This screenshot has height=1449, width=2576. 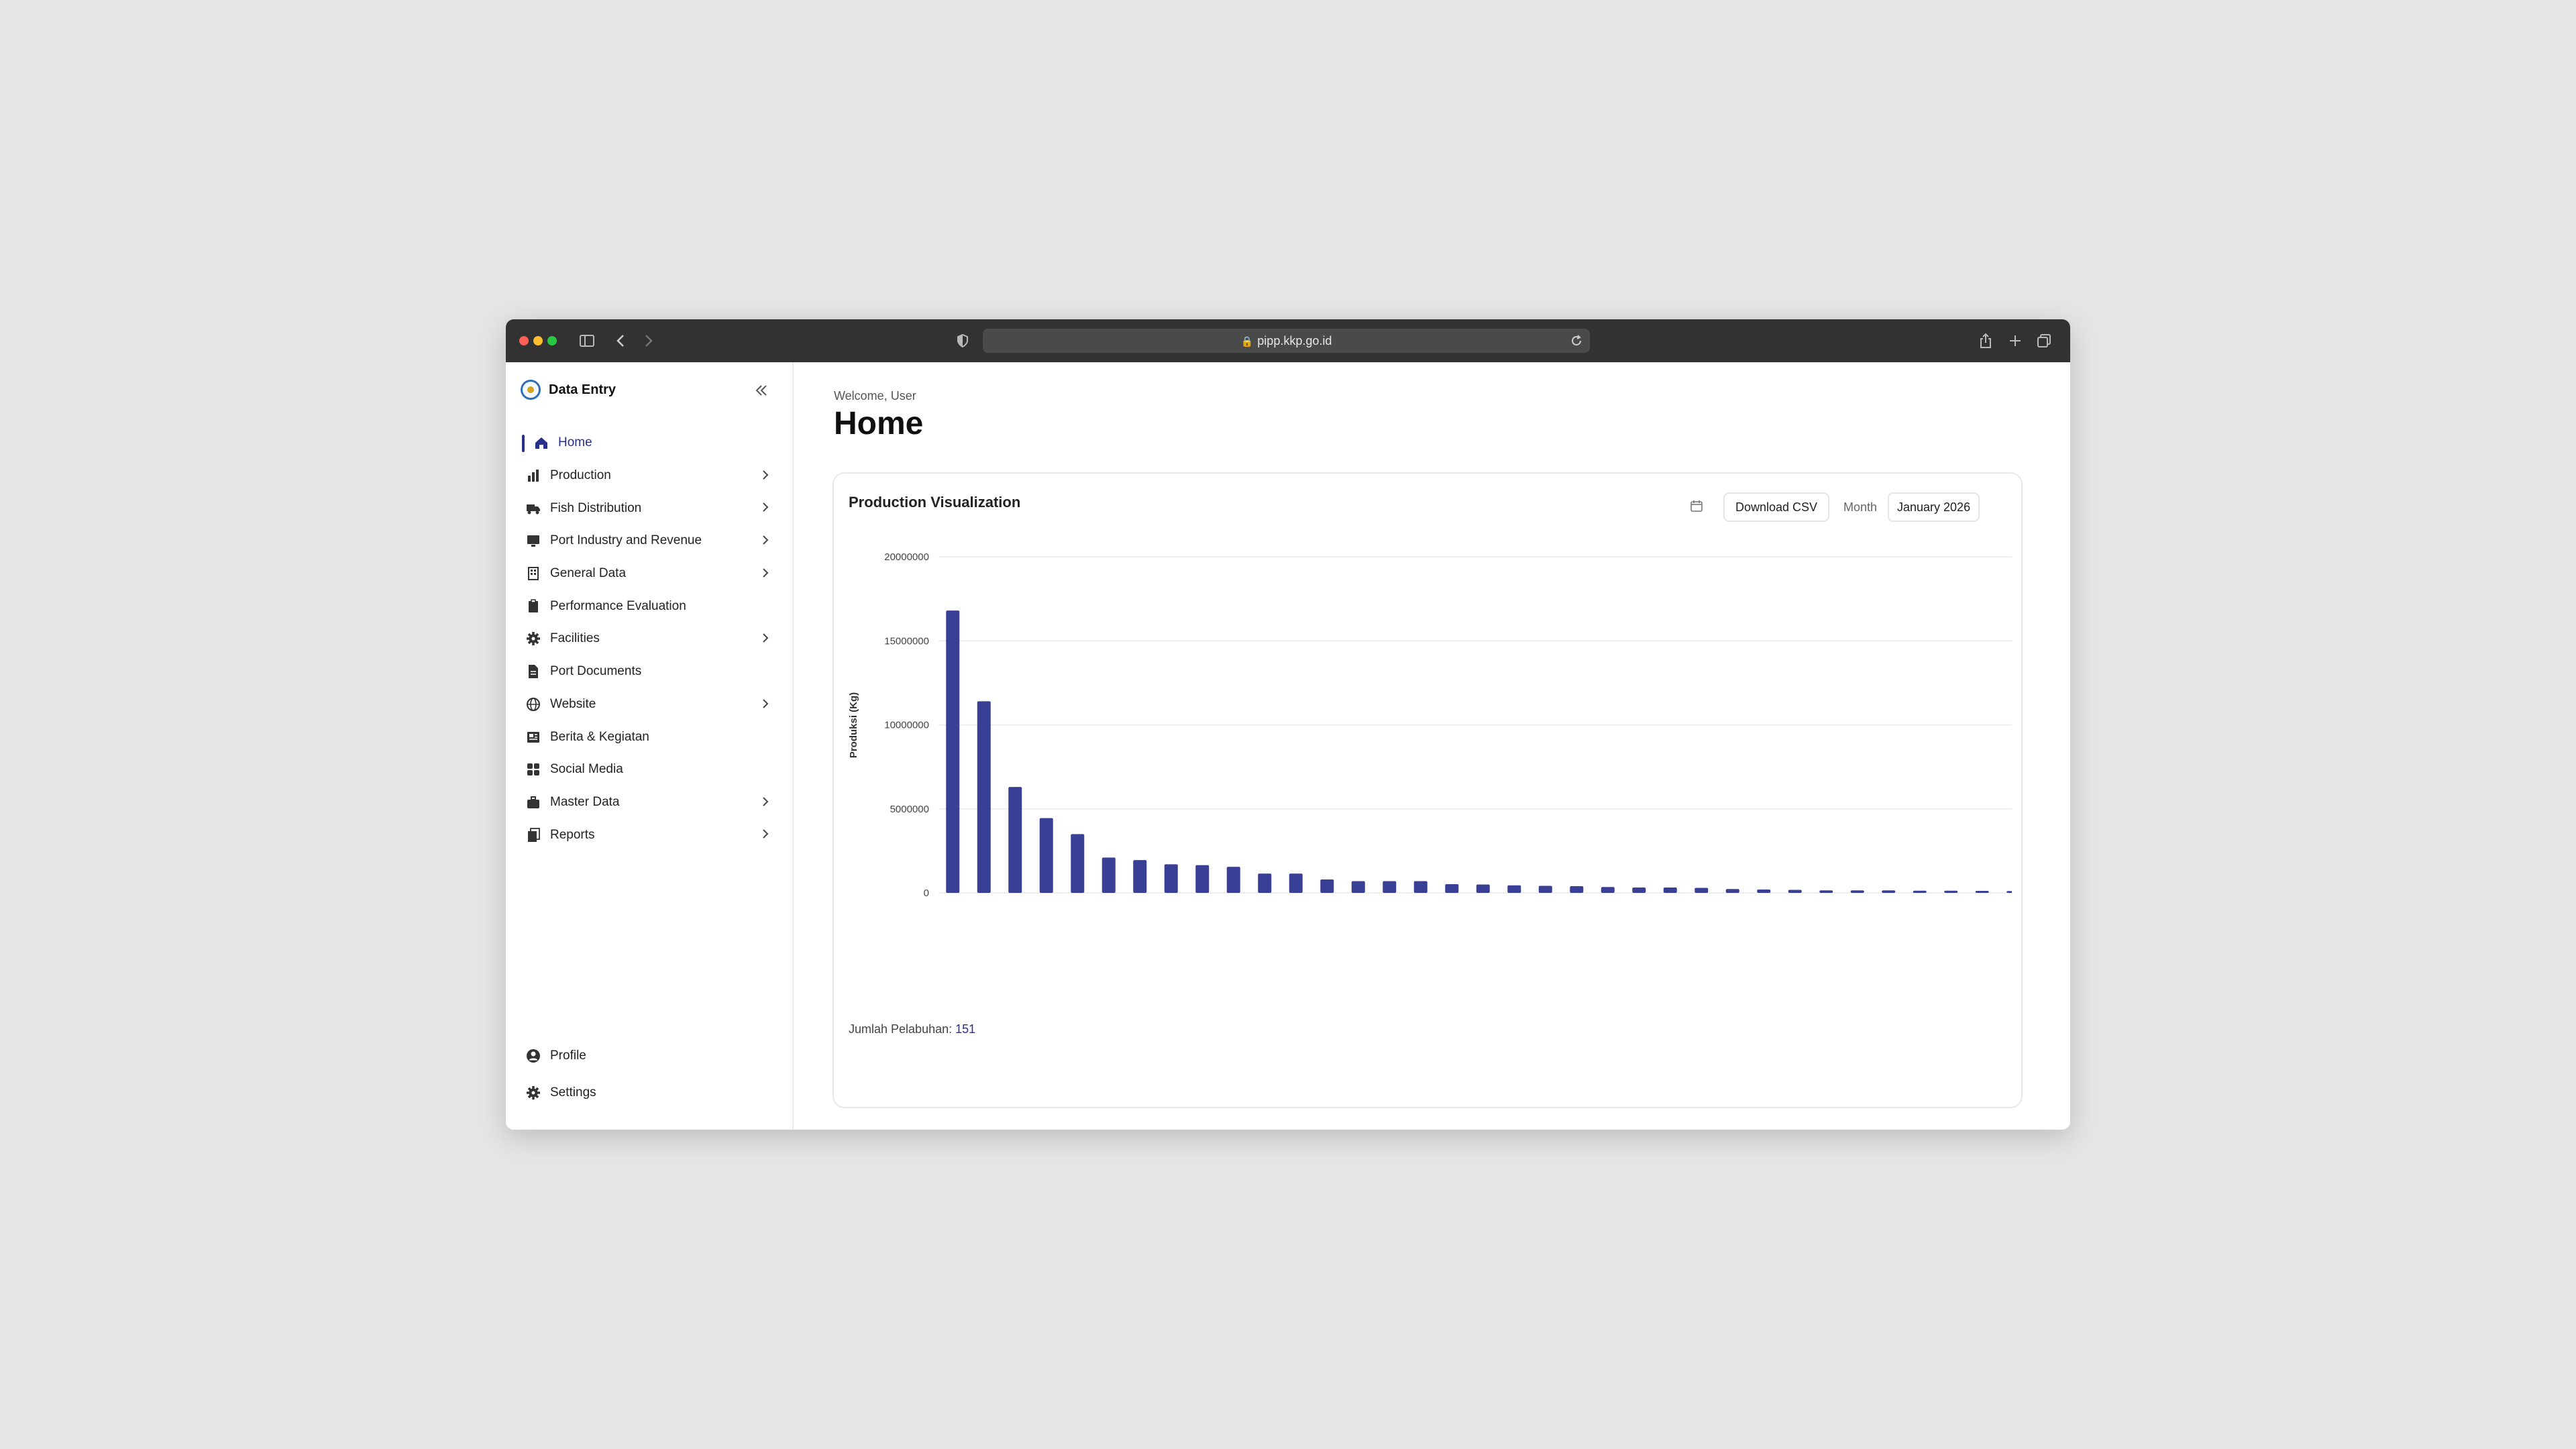 What do you see at coordinates (906, 725) in the screenshot?
I see `y-tick-label: 10000000` at bounding box center [906, 725].